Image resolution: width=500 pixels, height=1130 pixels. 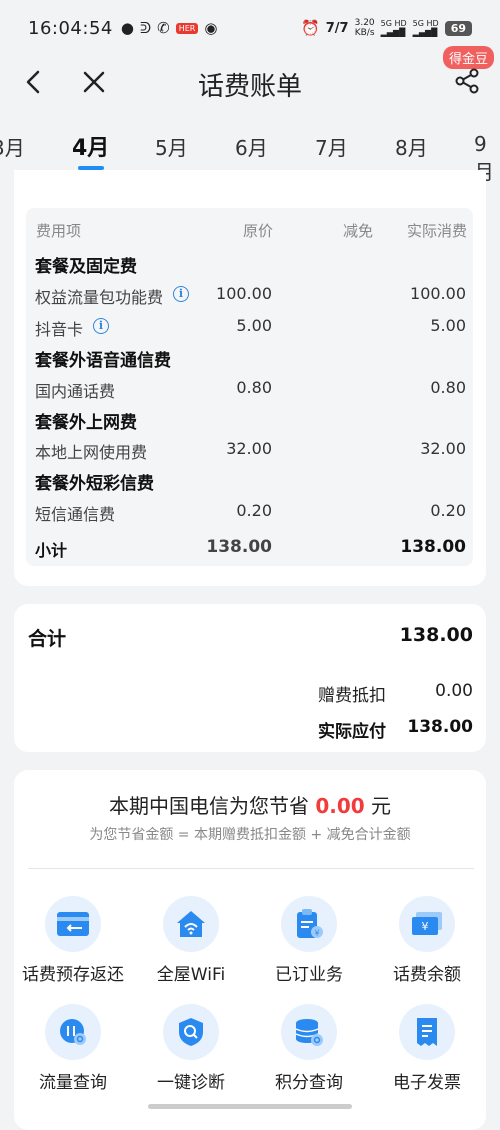 I want to click on invoice-icon, so click(x=427, y=1032).